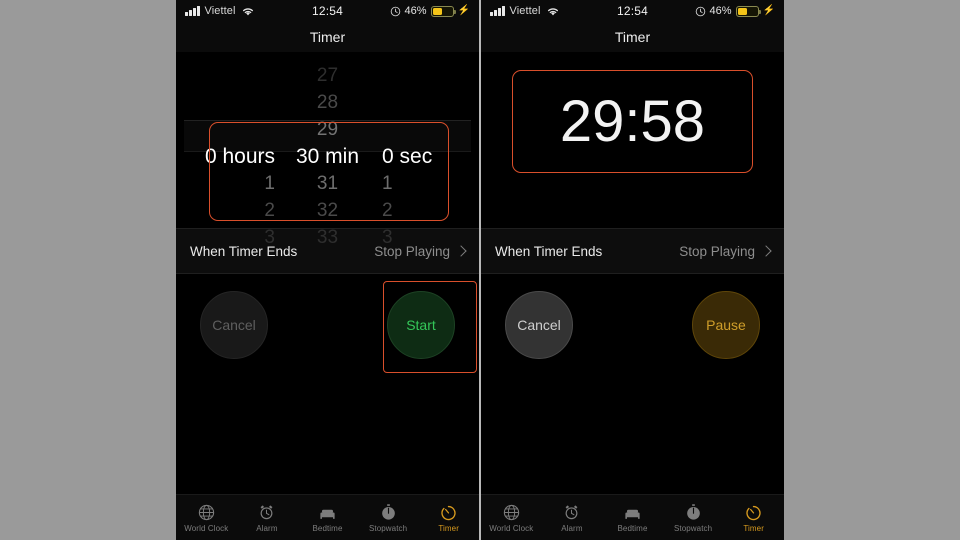 The width and height of the screenshot is (960, 540). What do you see at coordinates (327, 129) in the screenshot?
I see `picker-cell: 29` at bounding box center [327, 129].